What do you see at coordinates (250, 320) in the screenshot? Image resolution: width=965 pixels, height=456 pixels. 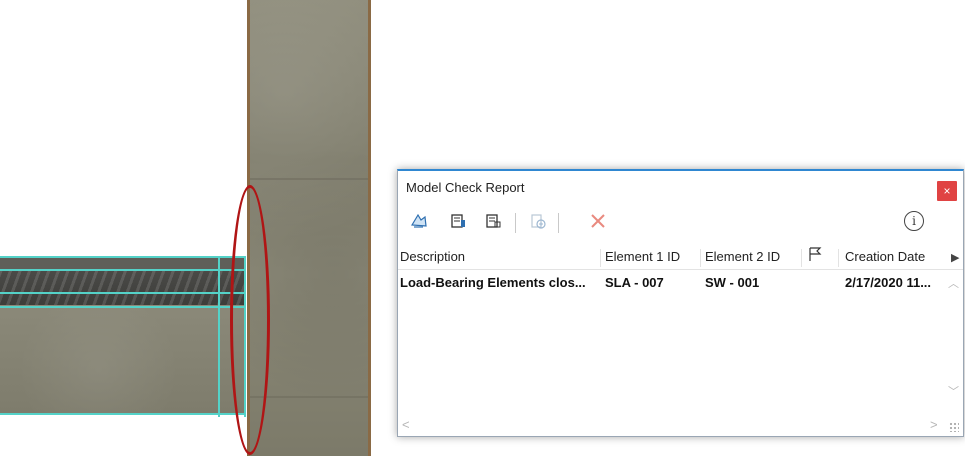 I see `clash-highlight-ellipse` at bounding box center [250, 320].